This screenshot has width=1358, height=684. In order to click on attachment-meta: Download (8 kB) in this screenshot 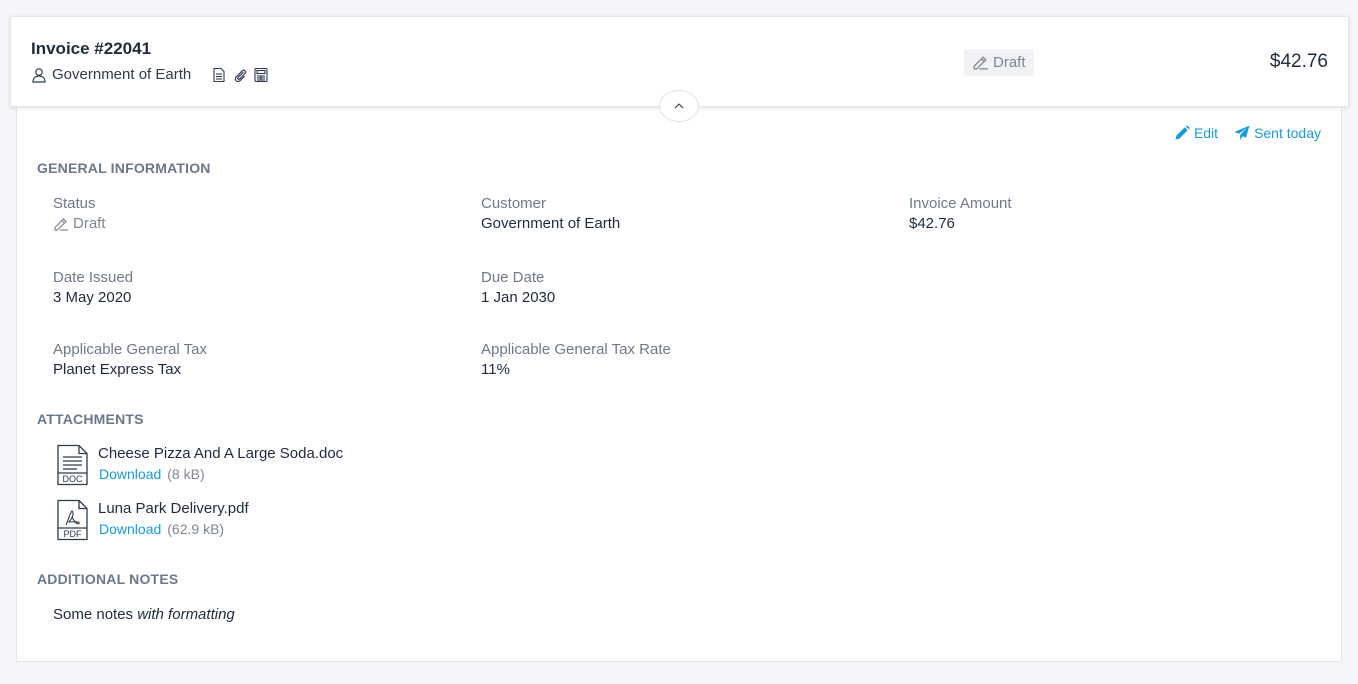, I will do `click(220, 474)`.